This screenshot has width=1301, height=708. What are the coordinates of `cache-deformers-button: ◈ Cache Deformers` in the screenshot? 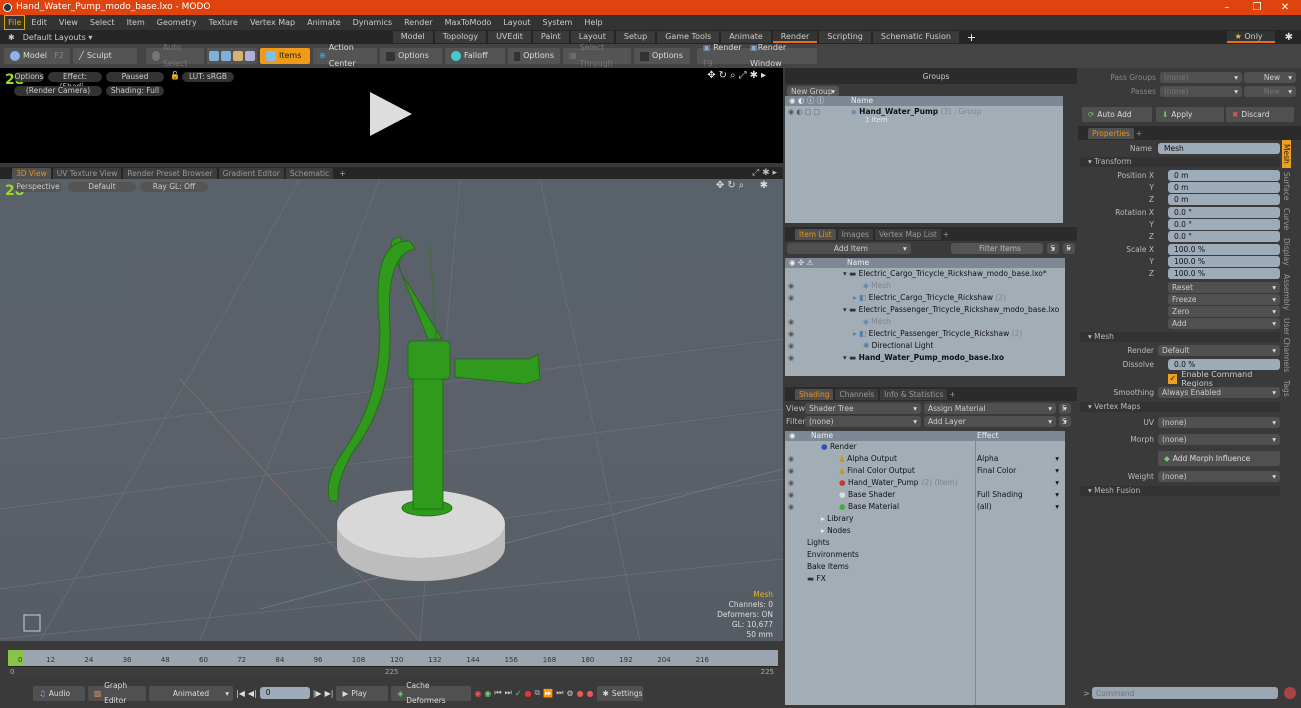 It's located at (431, 693).